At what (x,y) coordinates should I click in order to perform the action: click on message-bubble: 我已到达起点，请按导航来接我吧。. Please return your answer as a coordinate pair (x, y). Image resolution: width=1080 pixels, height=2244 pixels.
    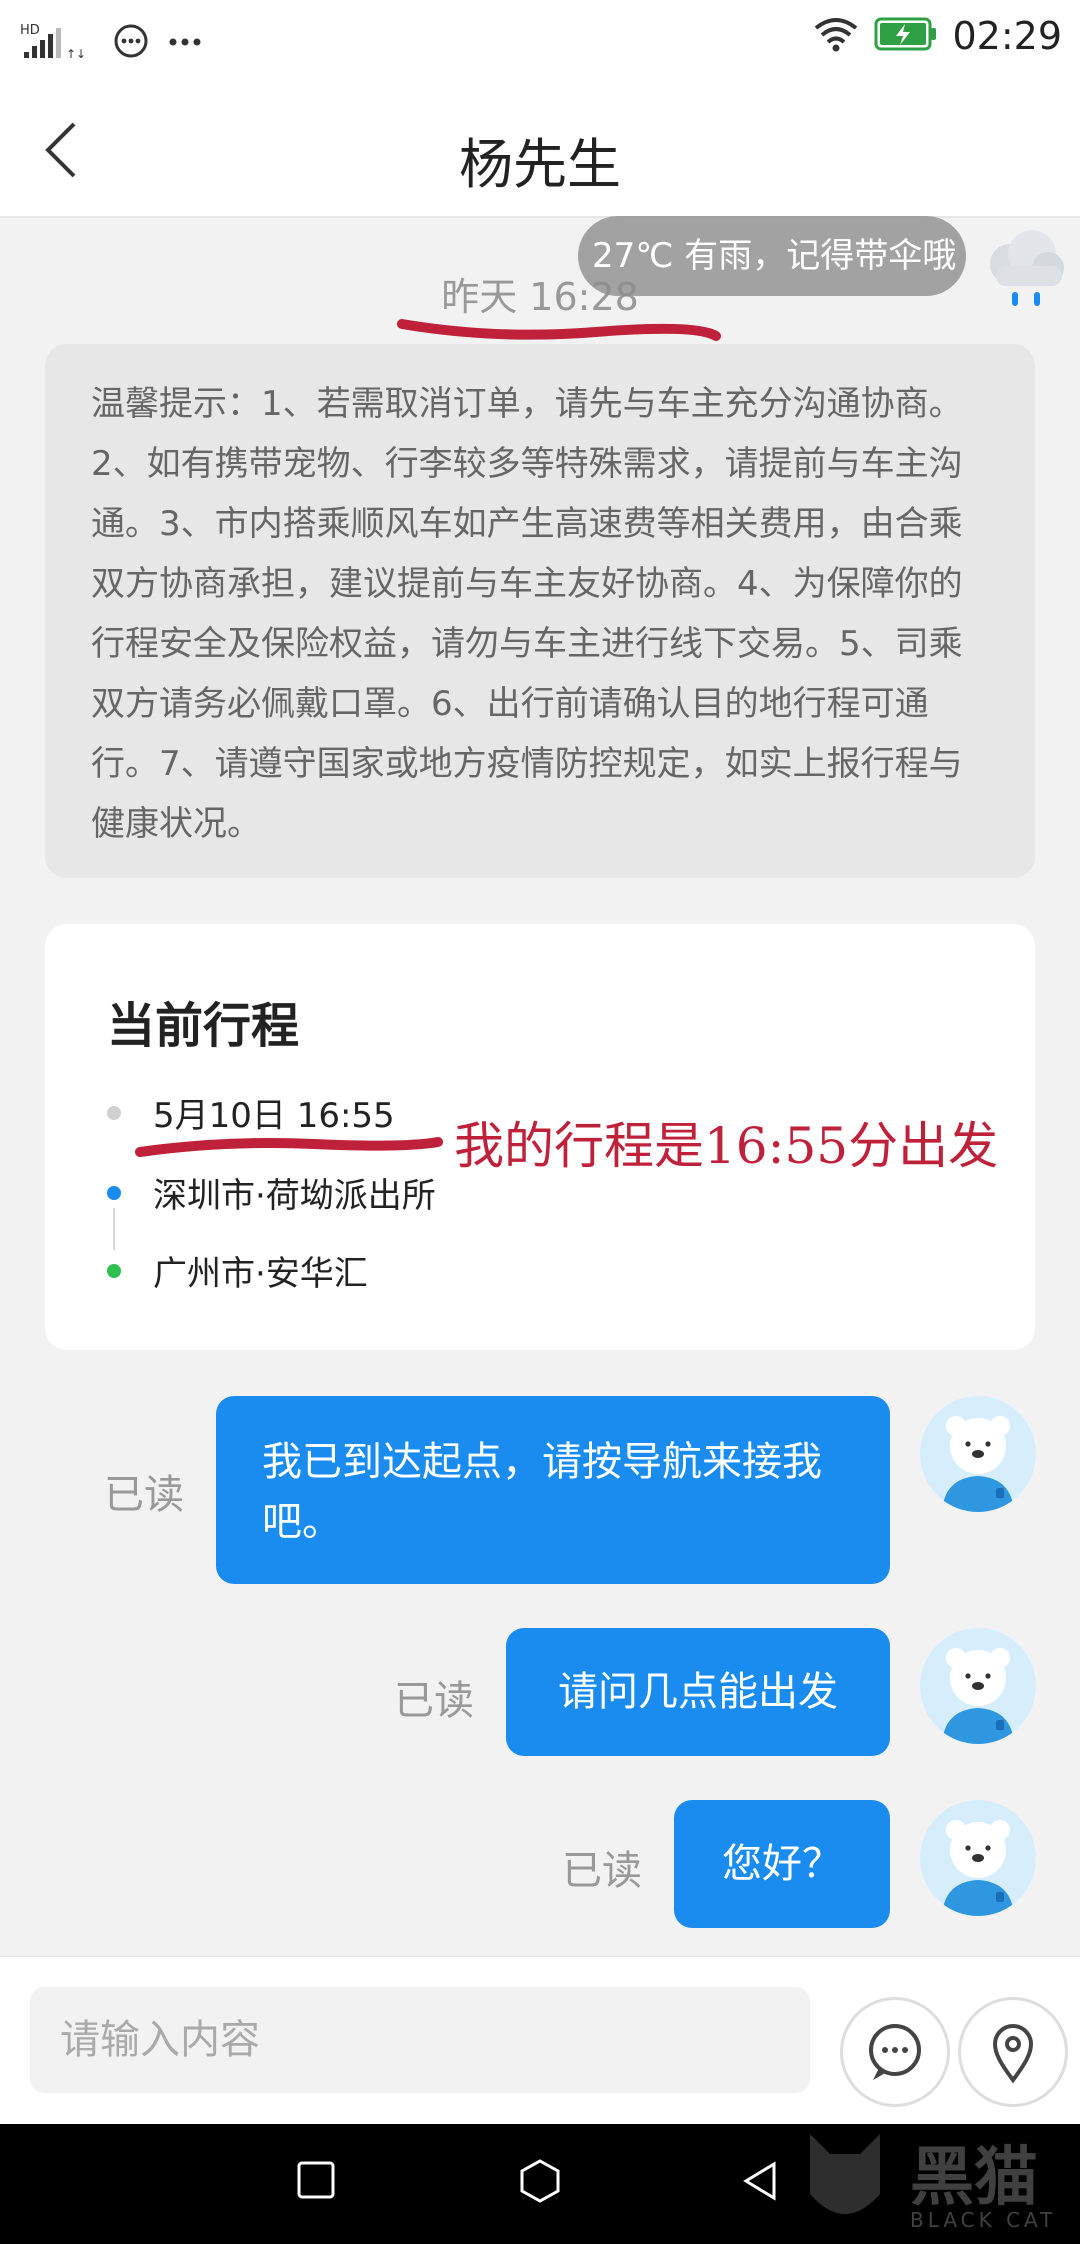
    Looking at the image, I should click on (553, 1490).